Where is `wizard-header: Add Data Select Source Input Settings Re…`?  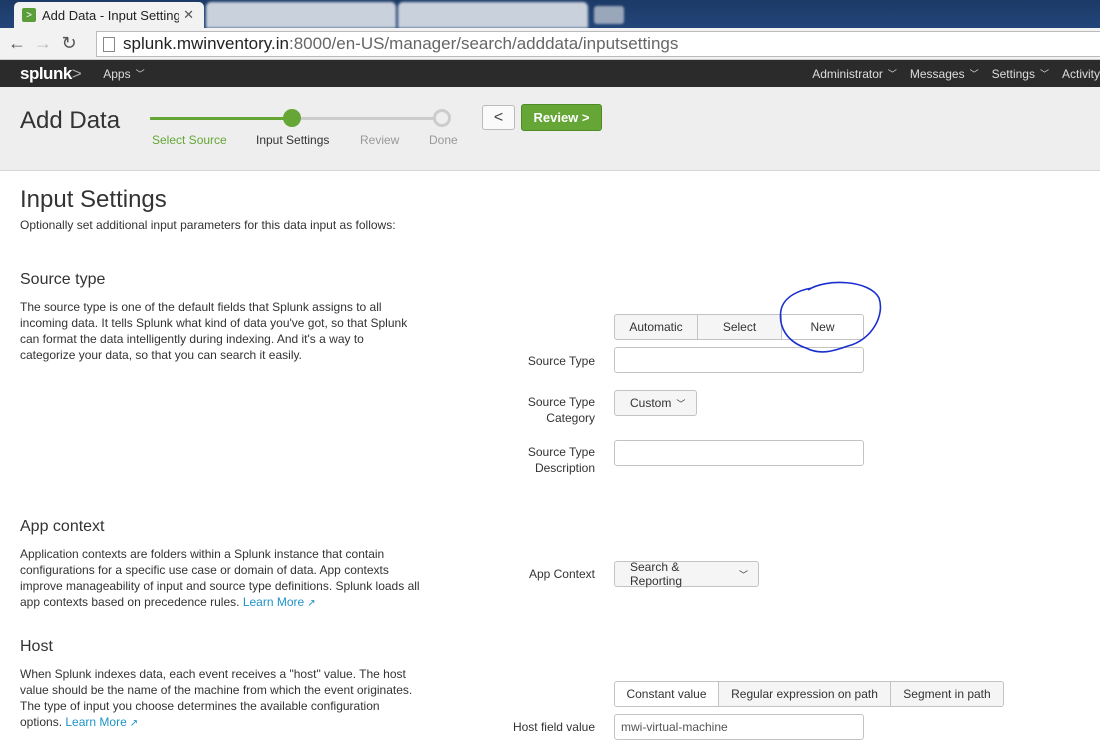 wizard-header: Add Data Select Source Input Settings Re… is located at coordinates (550, 129).